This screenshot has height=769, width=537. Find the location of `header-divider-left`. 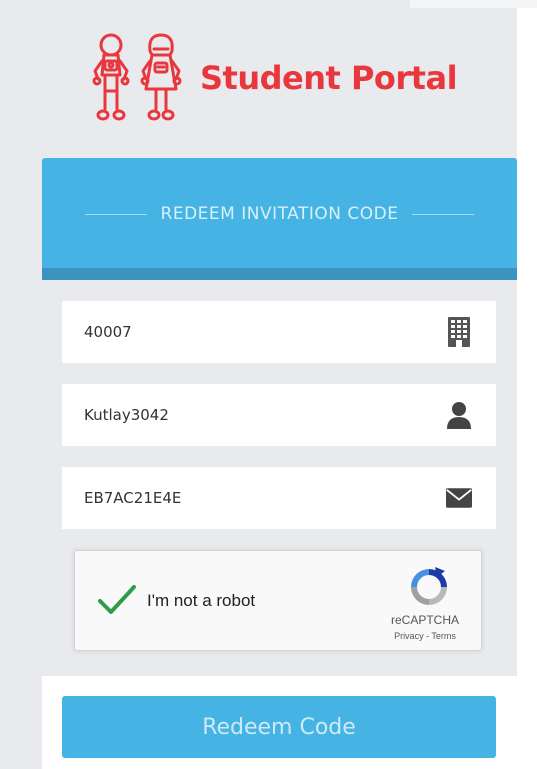

header-divider-left is located at coordinates (115, 214).